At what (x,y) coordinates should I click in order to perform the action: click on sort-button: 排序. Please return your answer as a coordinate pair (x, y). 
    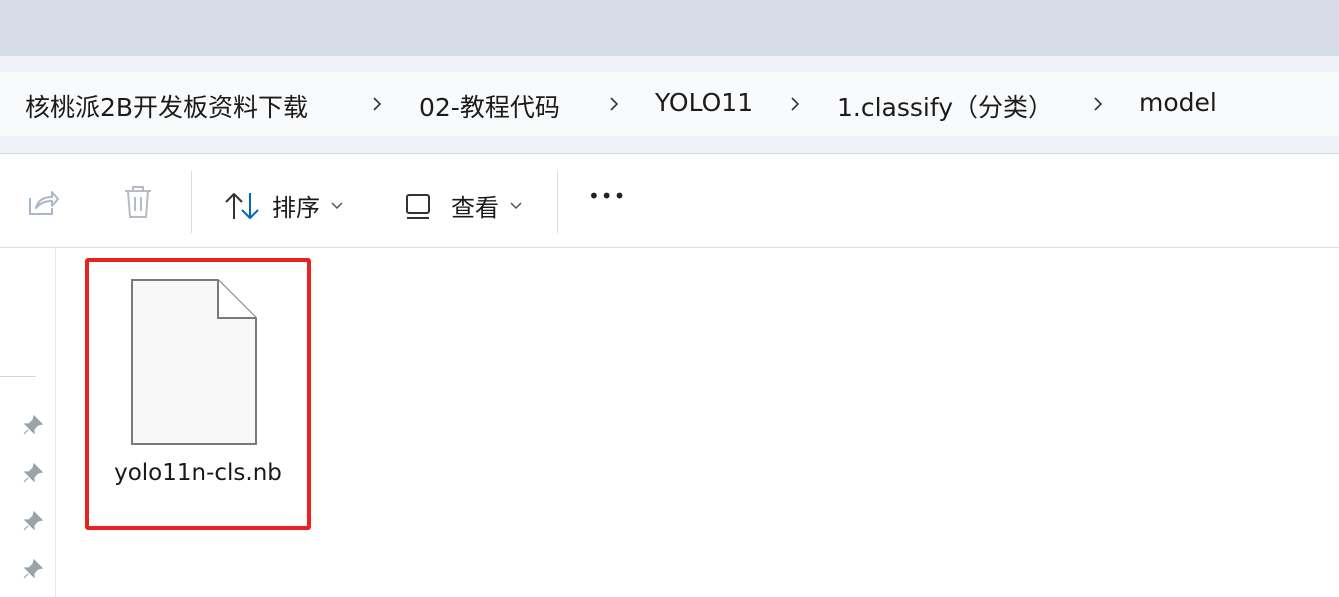
    Looking at the image, I should click on (284, 205).